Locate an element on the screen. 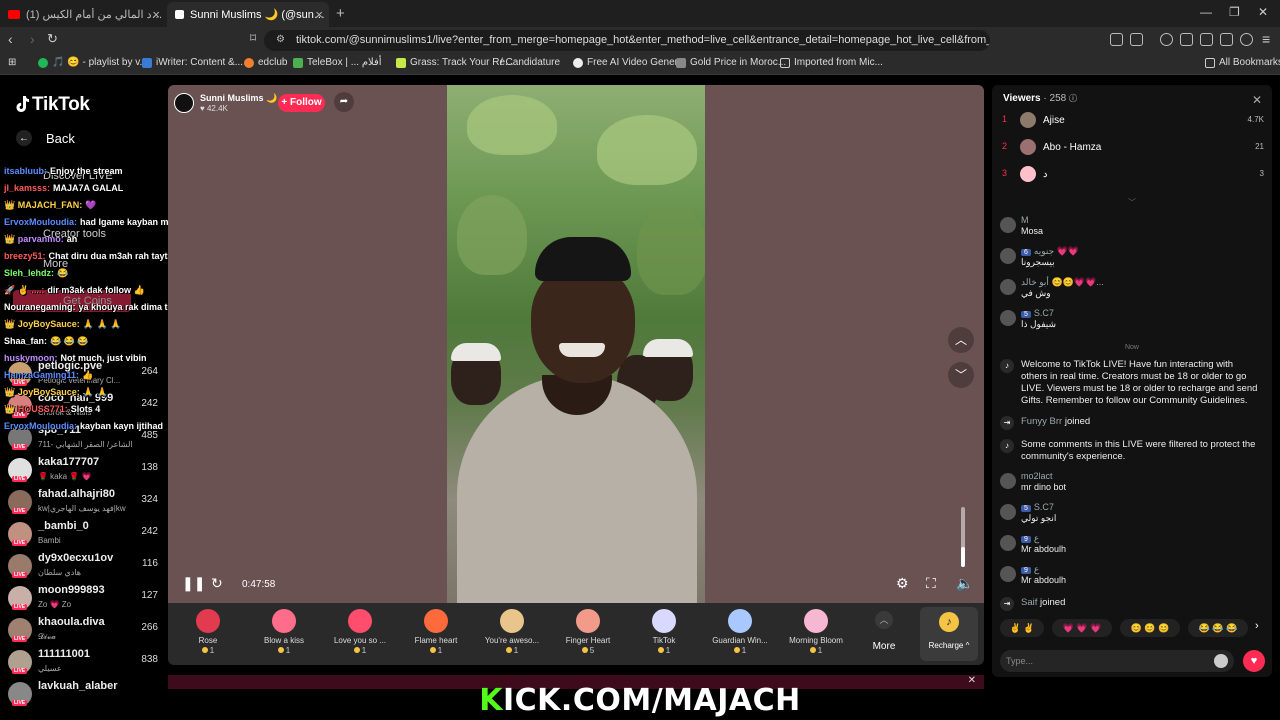  gift-item: Flame heart 1 is located at coordinates (436, 635).